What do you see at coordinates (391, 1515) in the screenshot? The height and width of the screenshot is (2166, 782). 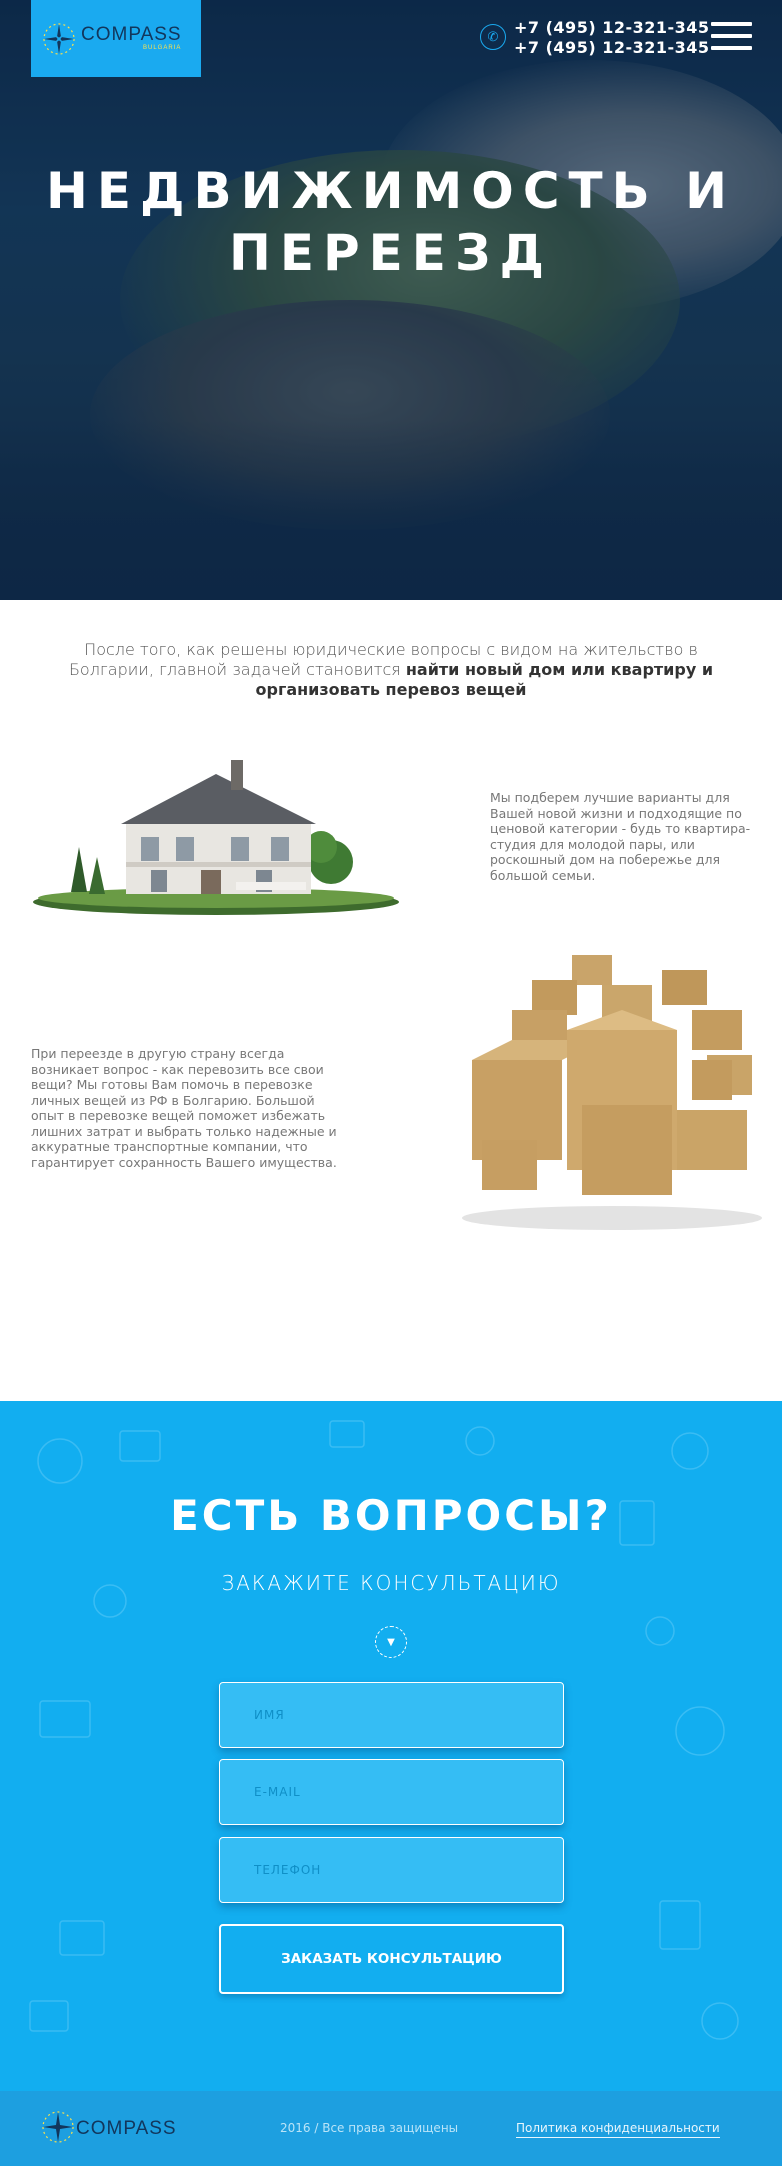 I see `contact-title: ЕСТЬ ВОПРОСЫ?` at bounding box center [391, 1515].